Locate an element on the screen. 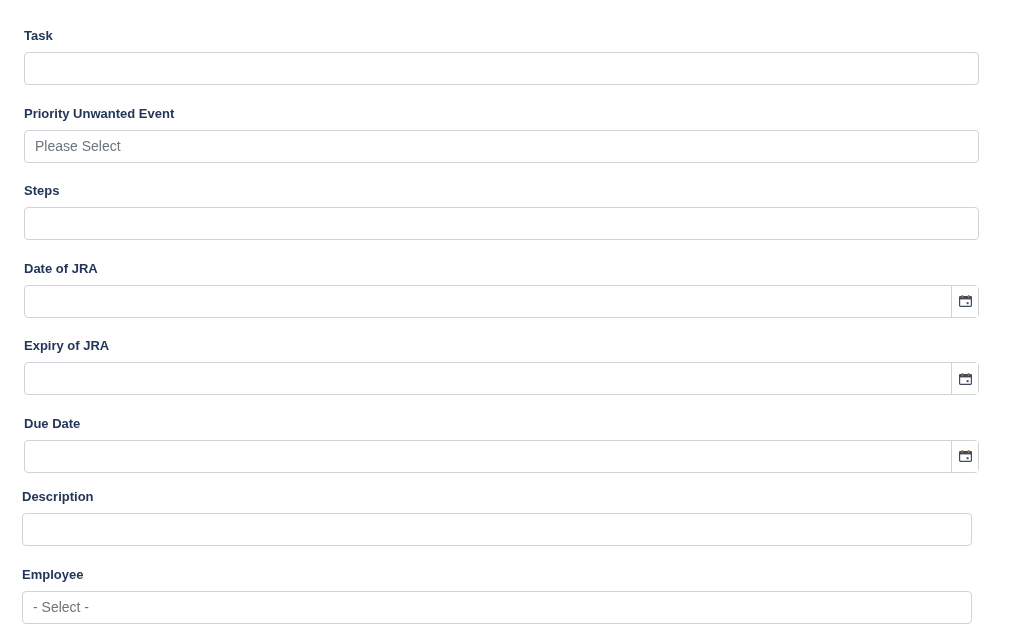  field-label: Description is located at coordinates (58, 496).